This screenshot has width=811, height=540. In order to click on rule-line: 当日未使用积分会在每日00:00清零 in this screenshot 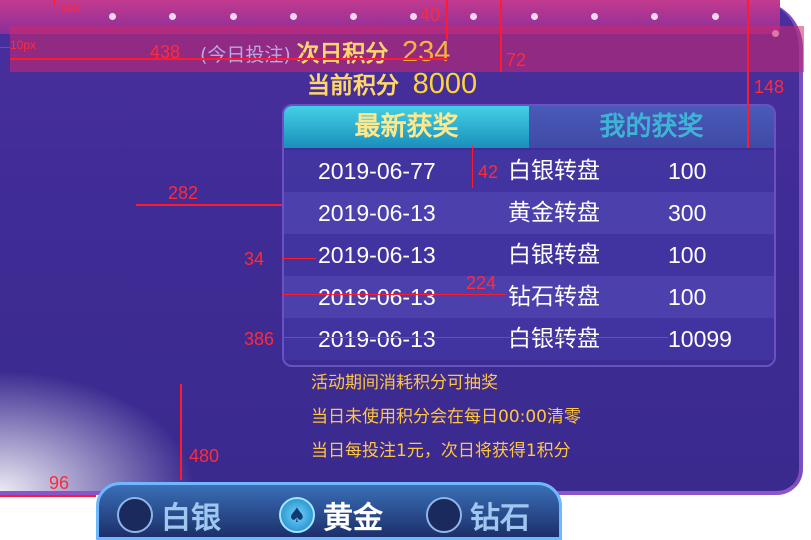, I will do `click(446, 417)`.